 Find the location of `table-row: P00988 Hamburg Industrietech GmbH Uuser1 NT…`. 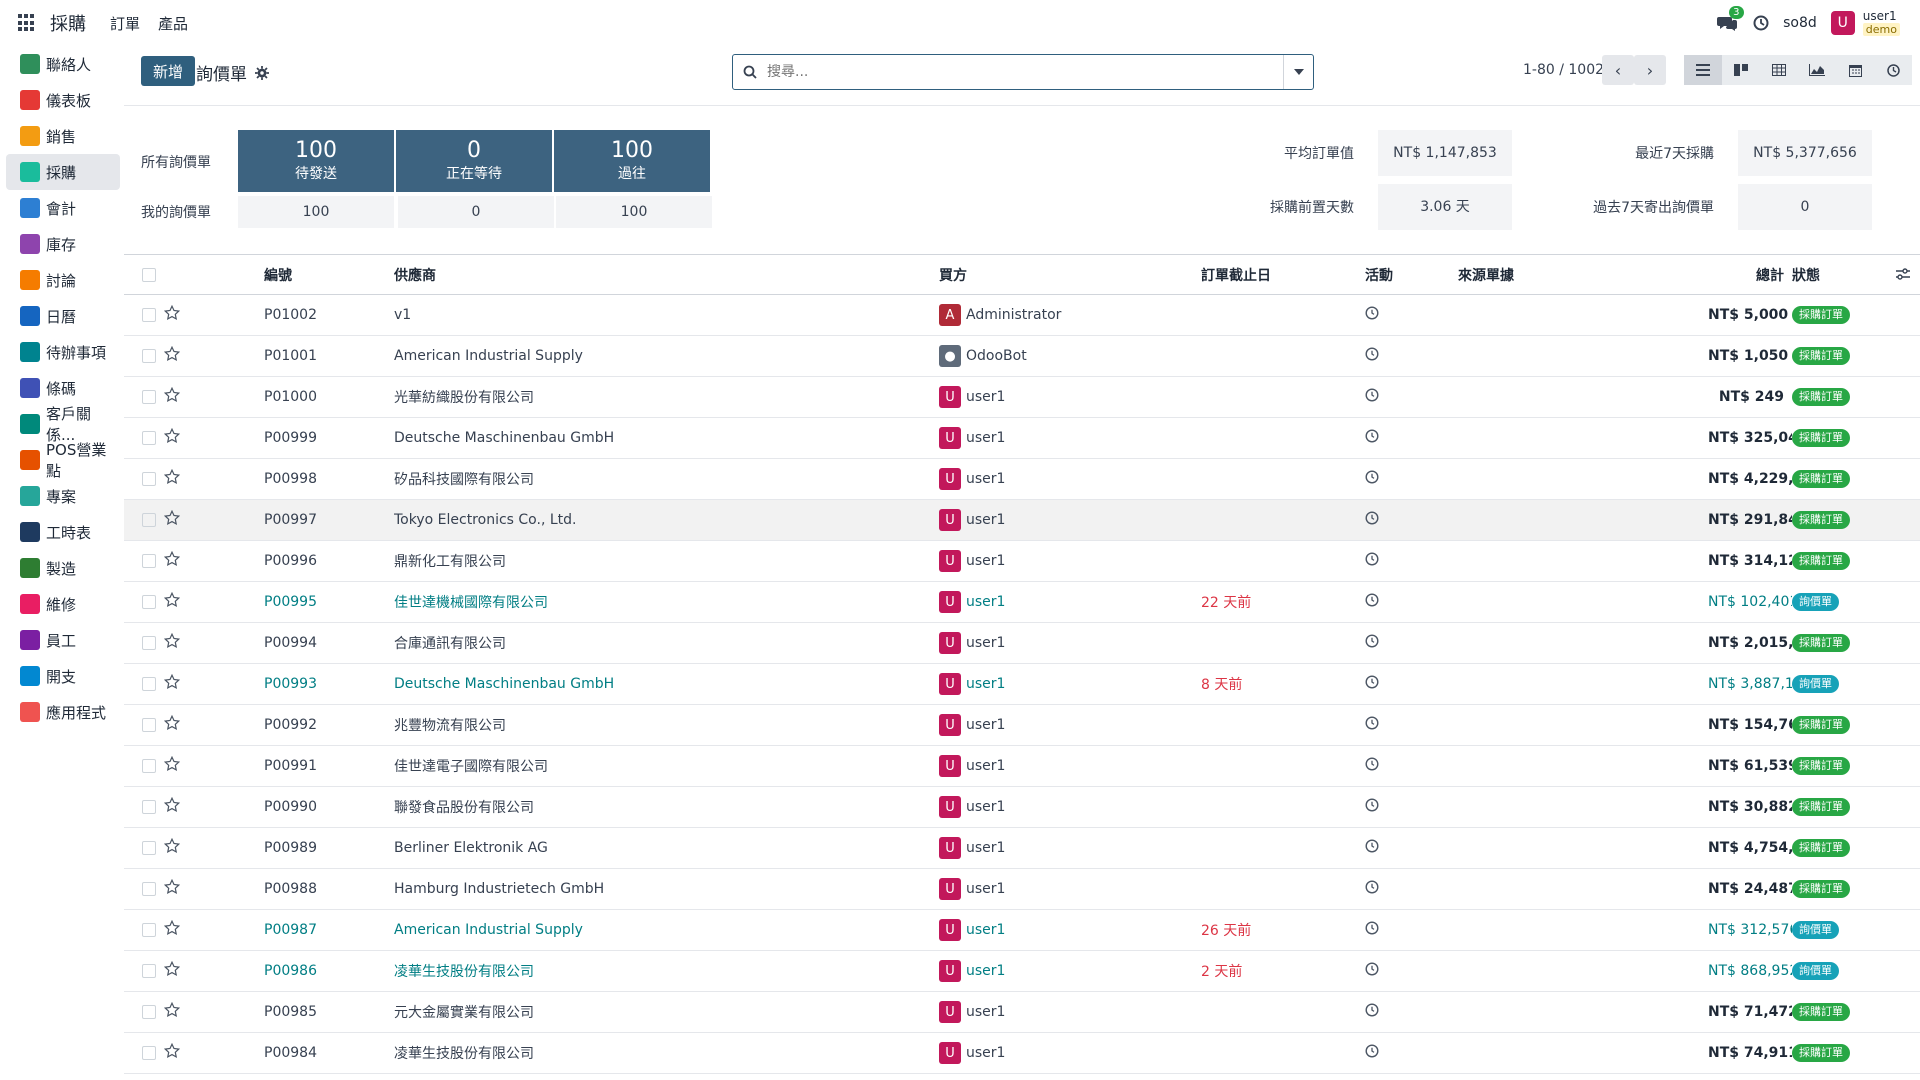

table-row: P00988 Hamburg Industrietech GmbH Uuser1 NT… is located at coordinates (1022, 889).